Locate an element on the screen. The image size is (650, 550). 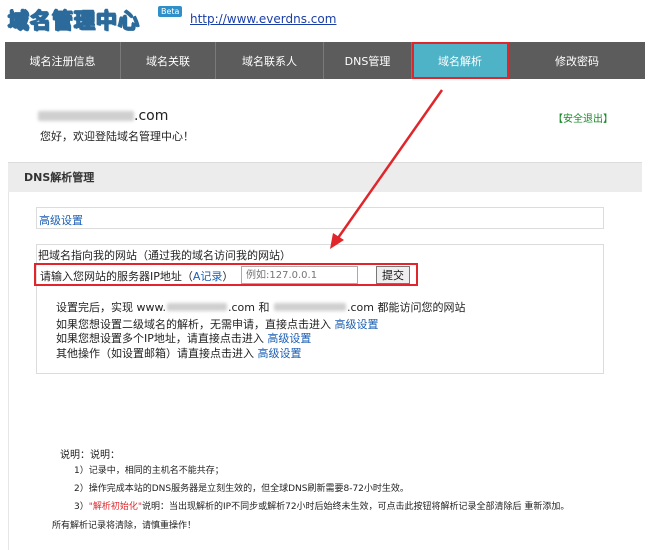
advanced-settings-link-4: 高级设置 is located at coordinates (280, 353).